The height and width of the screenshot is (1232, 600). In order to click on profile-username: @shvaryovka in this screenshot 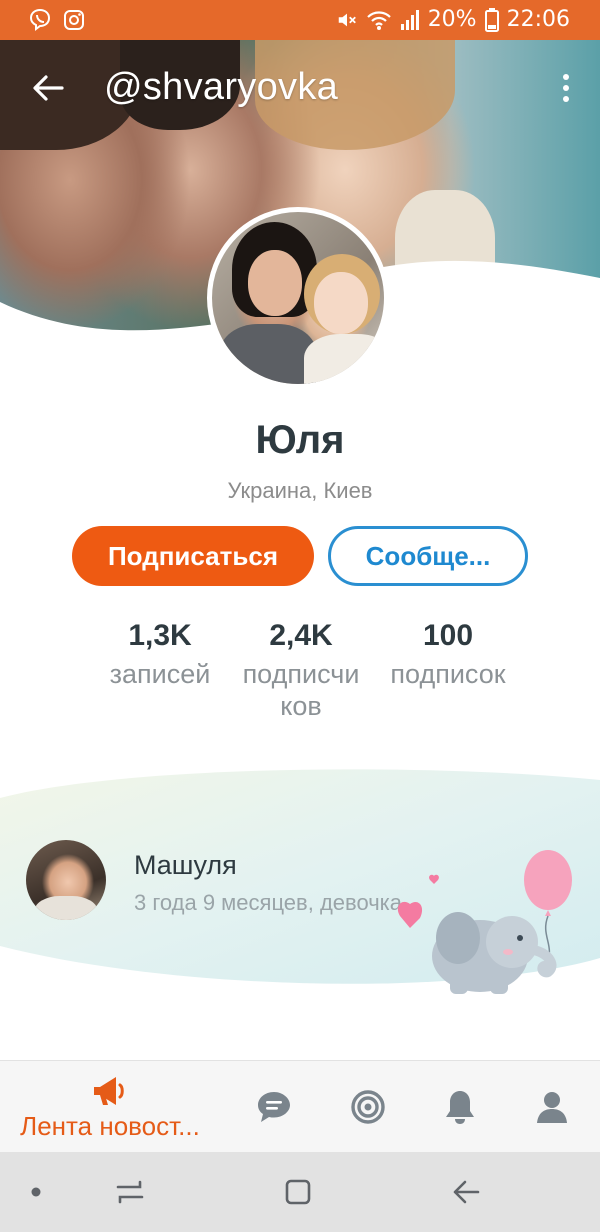, I will do `click(221, 87)`.